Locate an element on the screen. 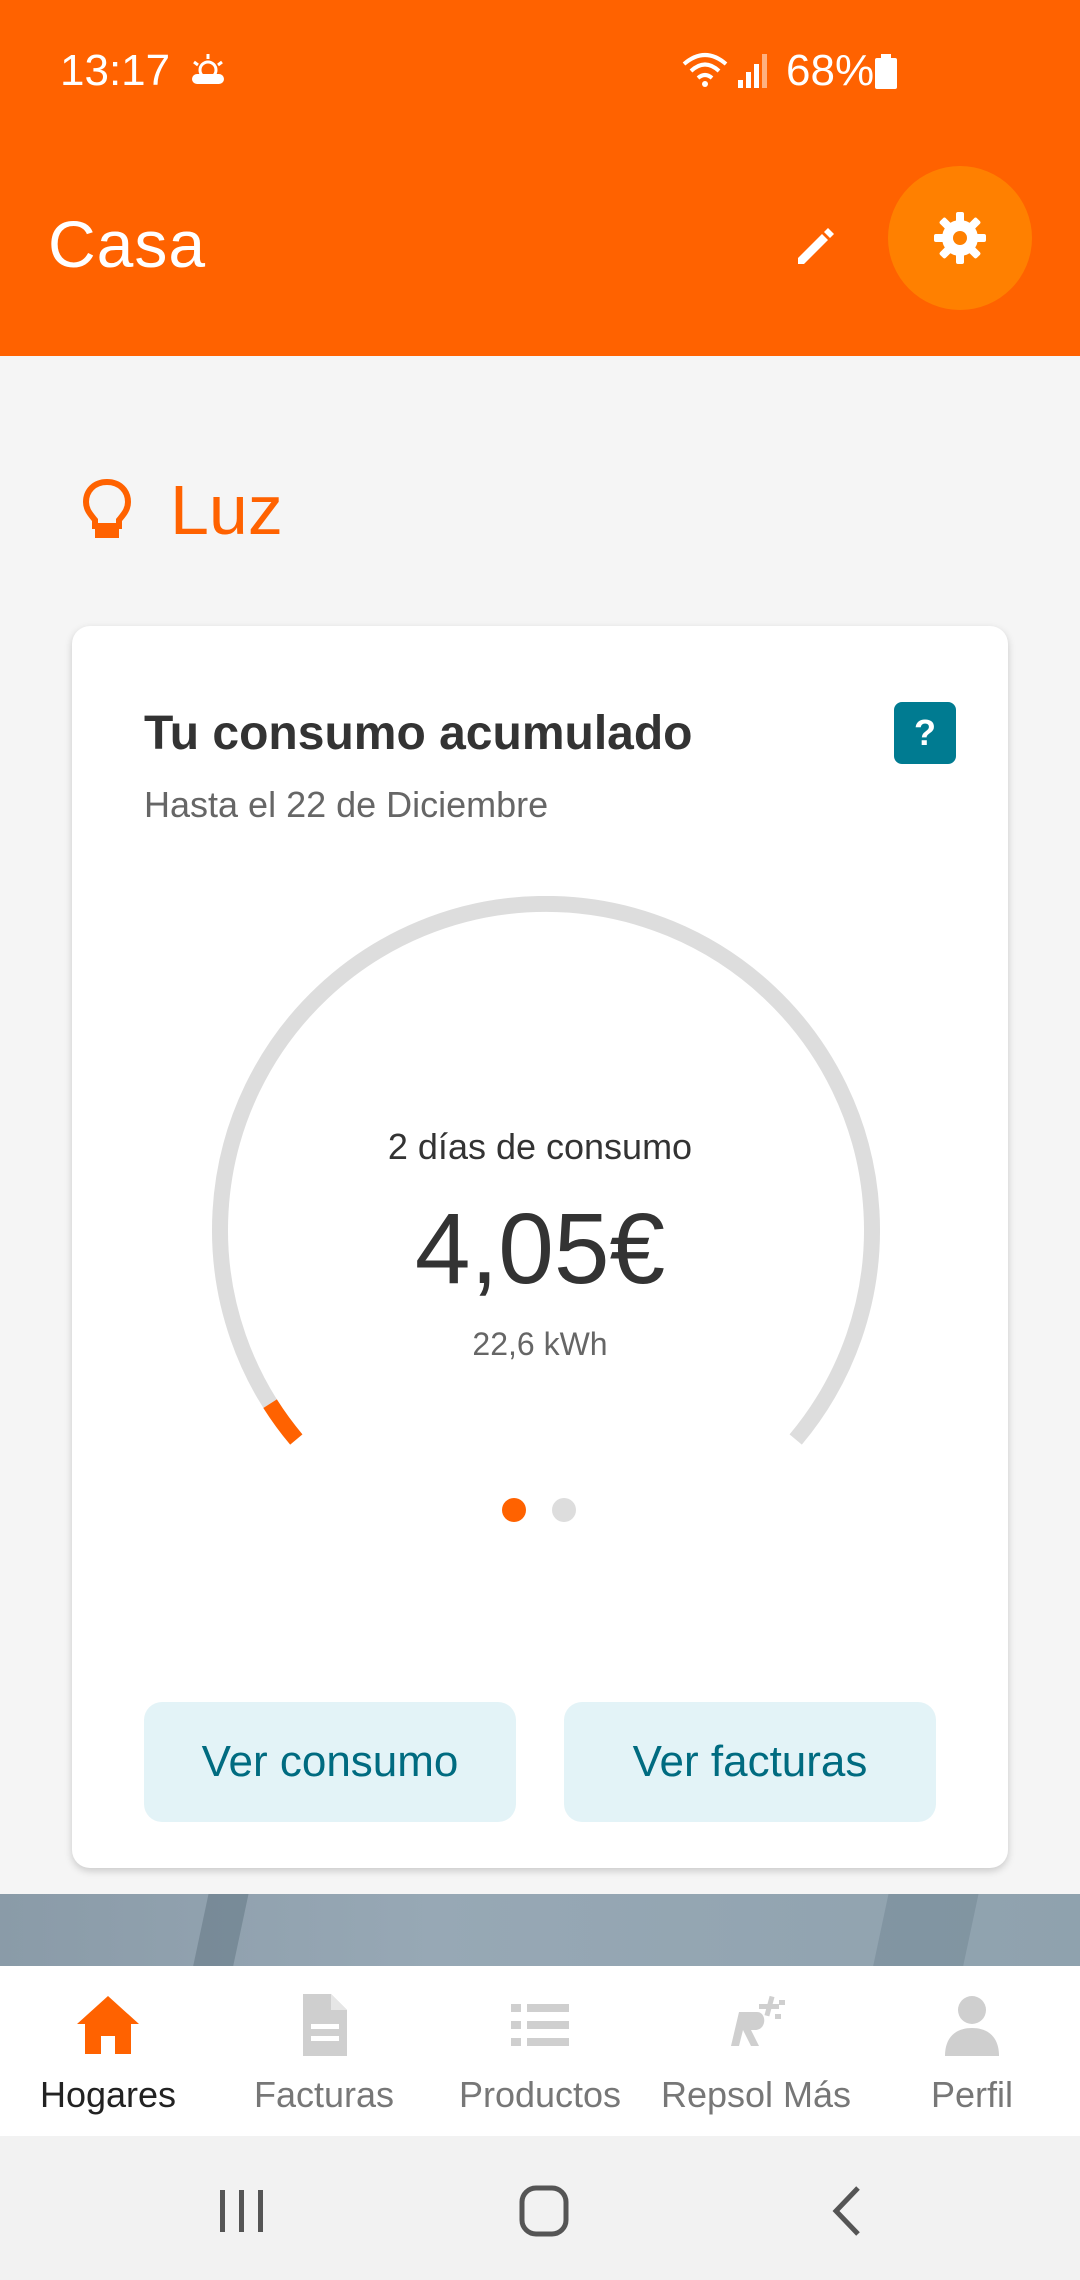 The height and width of the screenshot is (2280, 1080). nav-item-productos: Productos is located at coordinates (540, 2051).